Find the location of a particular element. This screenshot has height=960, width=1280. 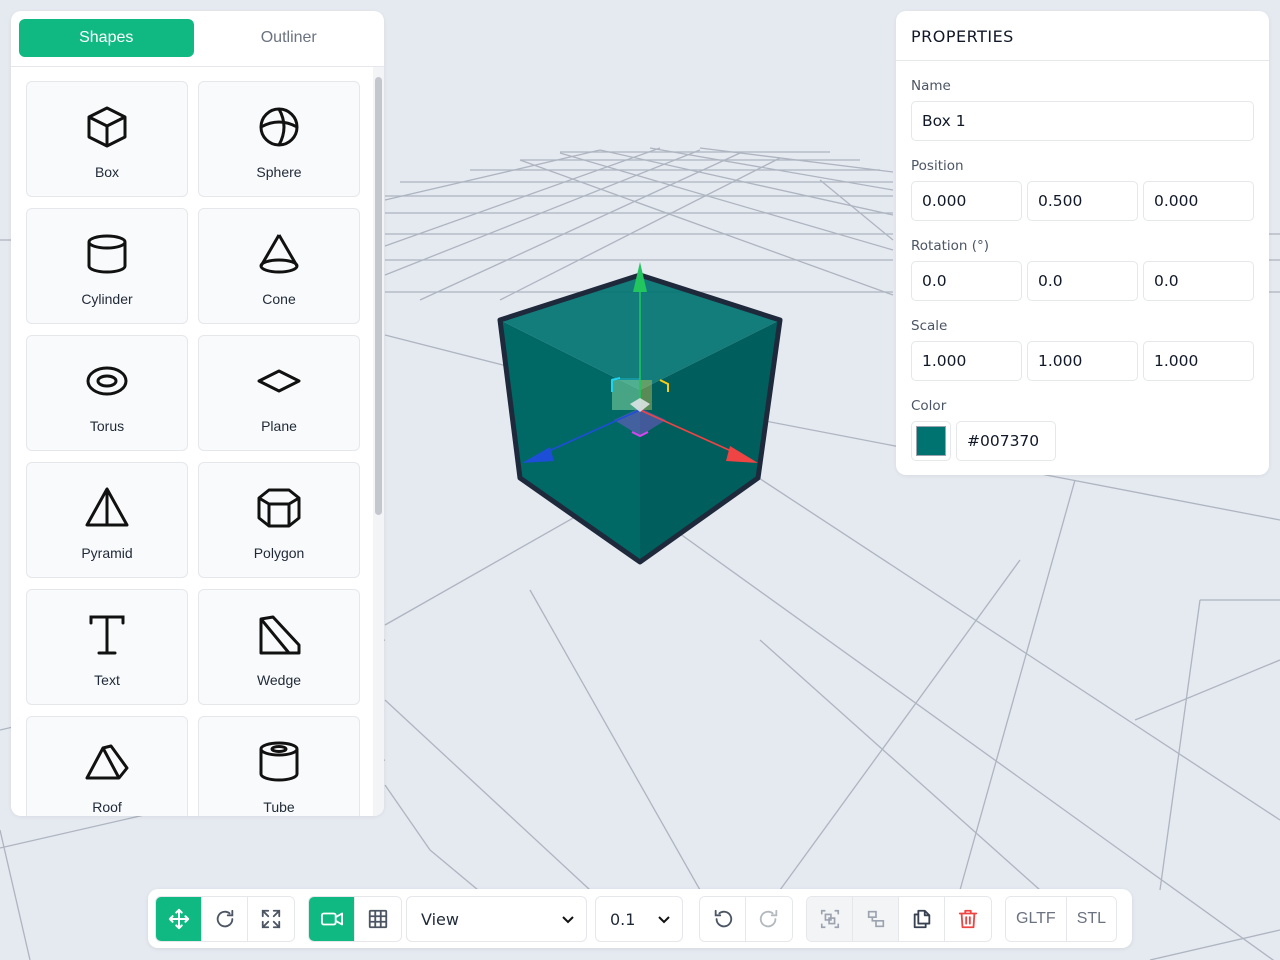

undo-button is located at coordinates (723, 919).